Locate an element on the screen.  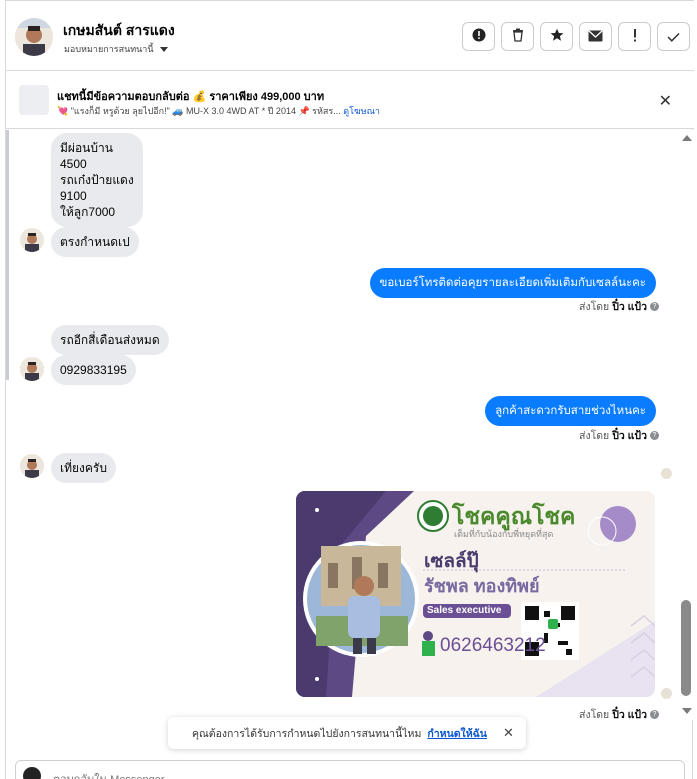
assign-to-me-link: กำหนดให้ฉัน is located at coordinates (457, 733).